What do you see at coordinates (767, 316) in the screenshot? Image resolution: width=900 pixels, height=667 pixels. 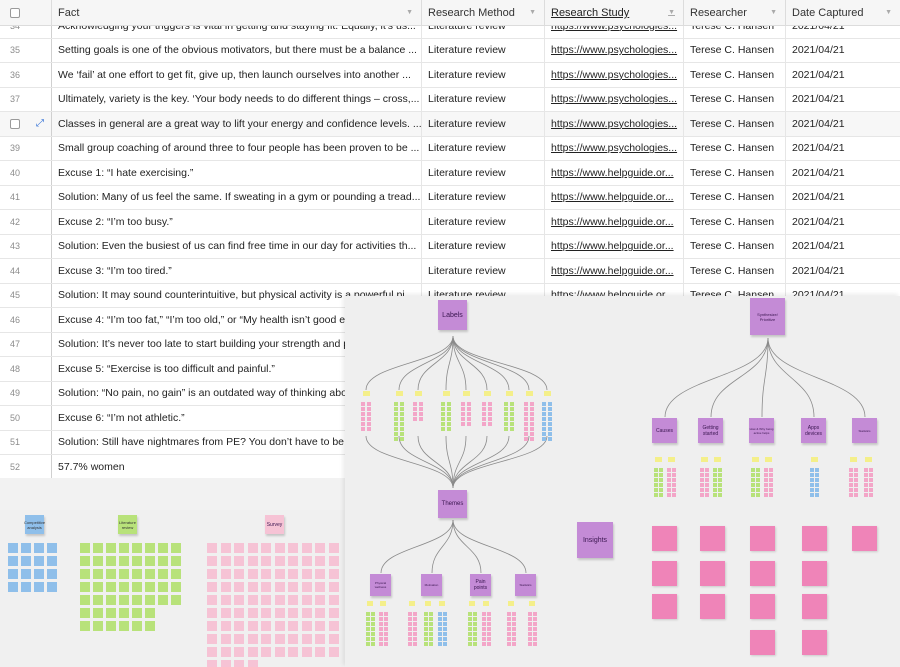 I see `note-synthesize-prioritize: Synthesize/ Prioritize` at bounding box center [767, 316].